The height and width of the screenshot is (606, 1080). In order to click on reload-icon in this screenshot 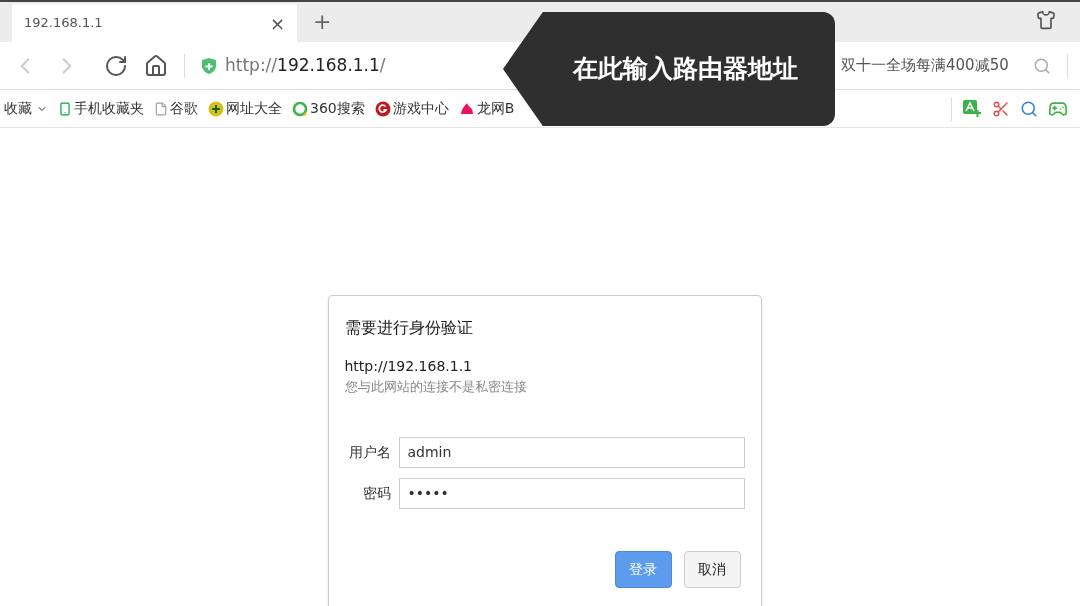, I will do `click(116, 65)`.